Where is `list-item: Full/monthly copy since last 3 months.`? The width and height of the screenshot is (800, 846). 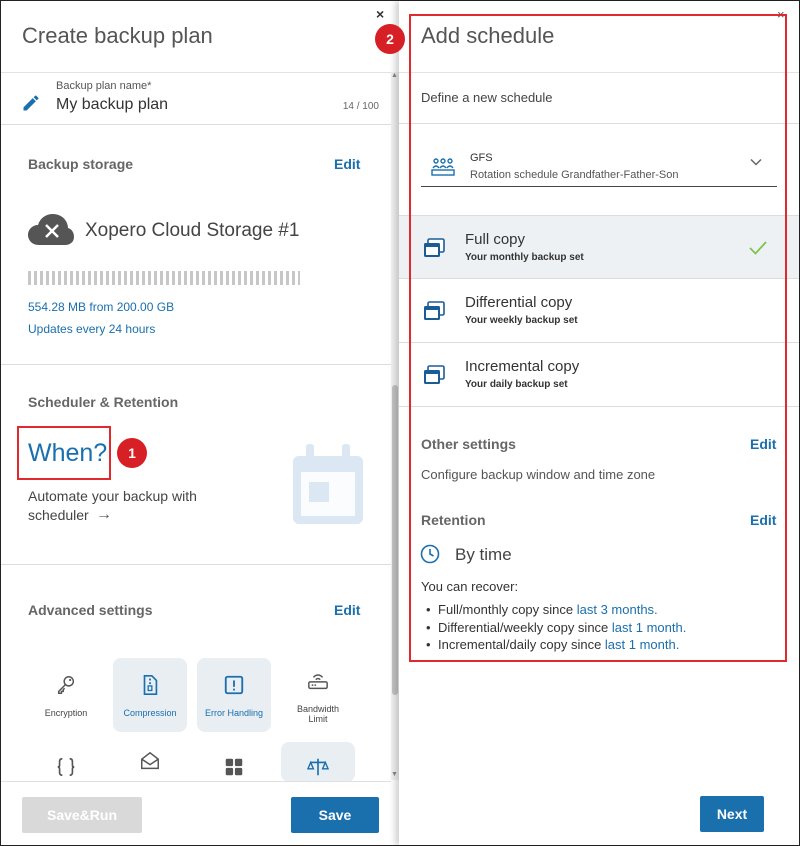
list-item: Full/monthly copy since last 3 months. is located at coordinates (556, 610).